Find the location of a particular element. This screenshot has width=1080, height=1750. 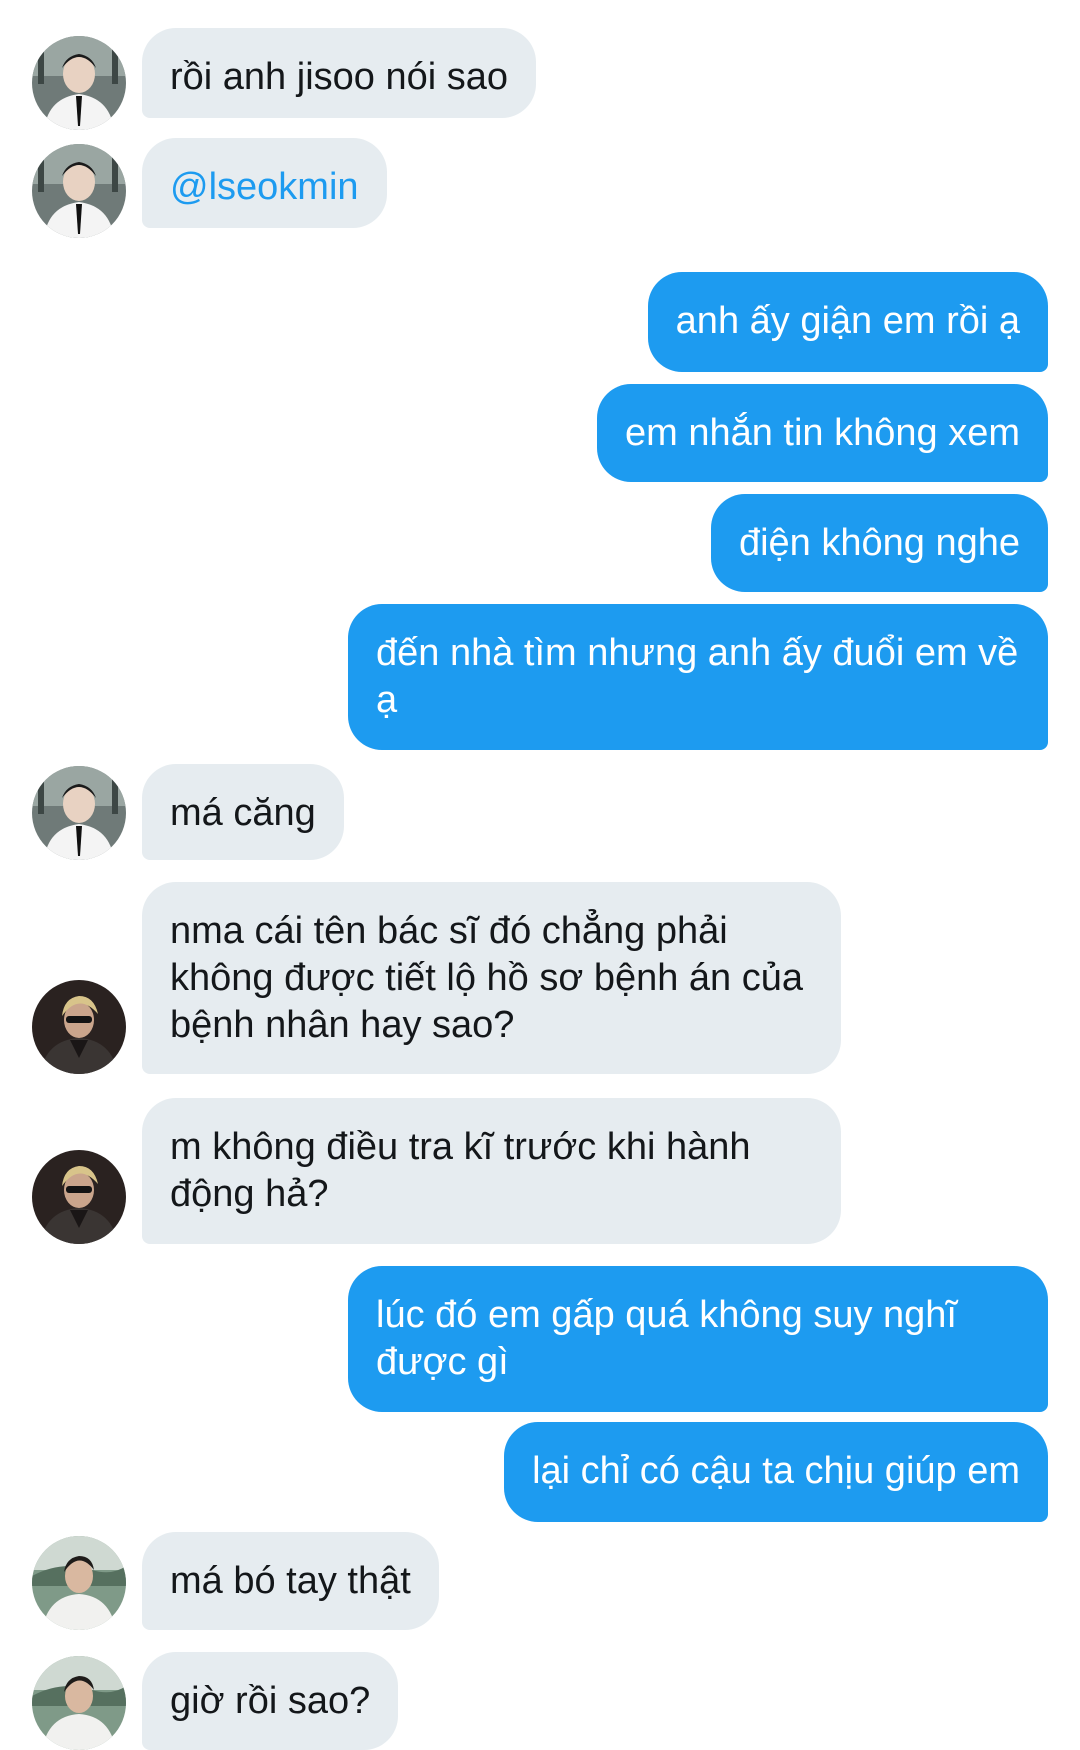

message-row: điện không nghe is located at coordinates (540, 543).